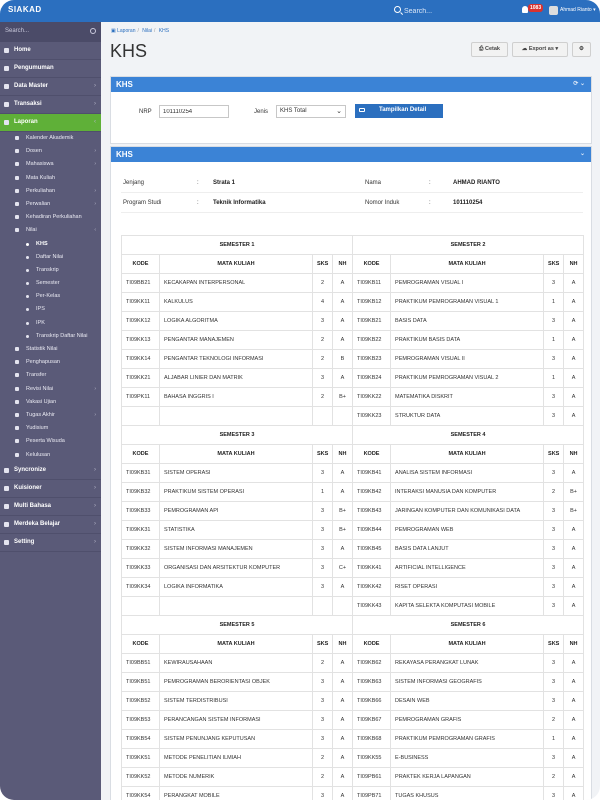 Image resolution: width=600 pixels, height=800 pixels. What do you see at coordinates (575, 84) in the screenshot?
I see `refresh-icon: ⟳` at bounding box center [575, 84].